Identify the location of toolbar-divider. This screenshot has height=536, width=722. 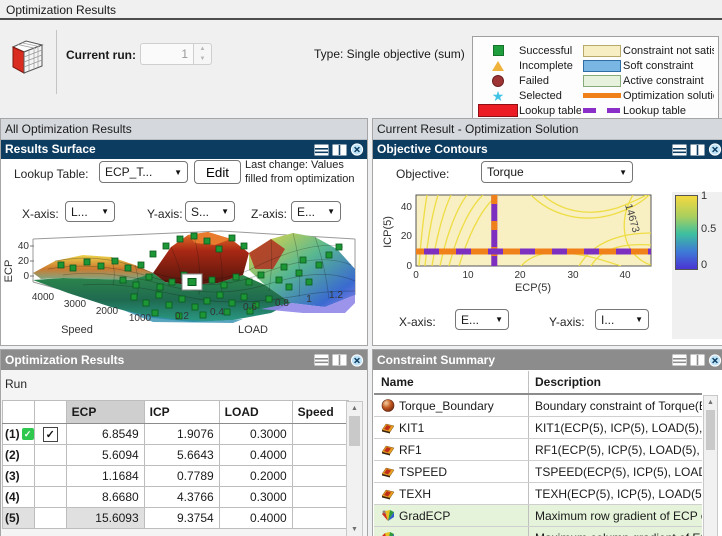
(56, 62).